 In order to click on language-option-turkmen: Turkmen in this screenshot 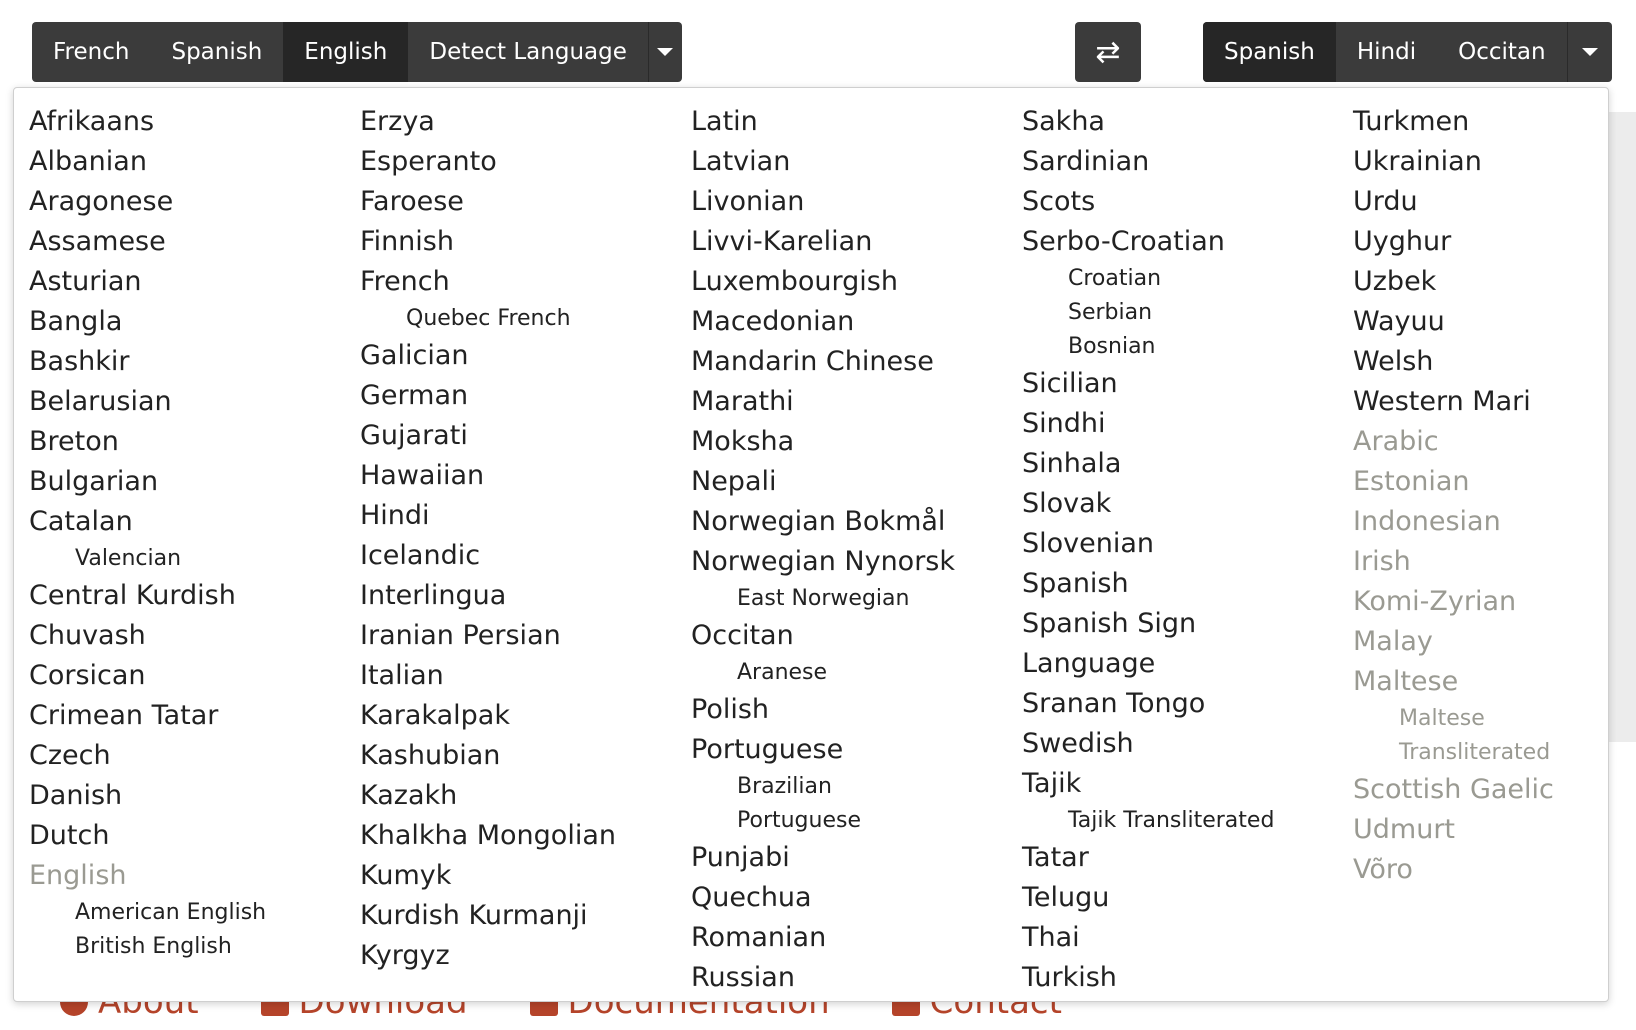, I will do `click(1453, 122)`.